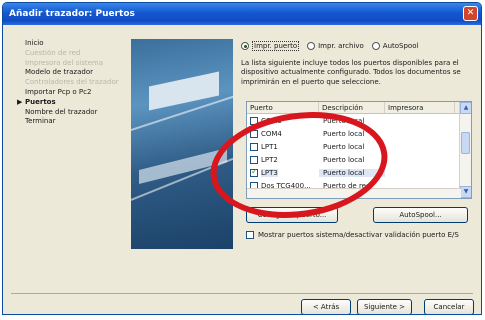 This screenshot has height=320, width=485. I want to click on scroll-thumb, so click(465, 143).